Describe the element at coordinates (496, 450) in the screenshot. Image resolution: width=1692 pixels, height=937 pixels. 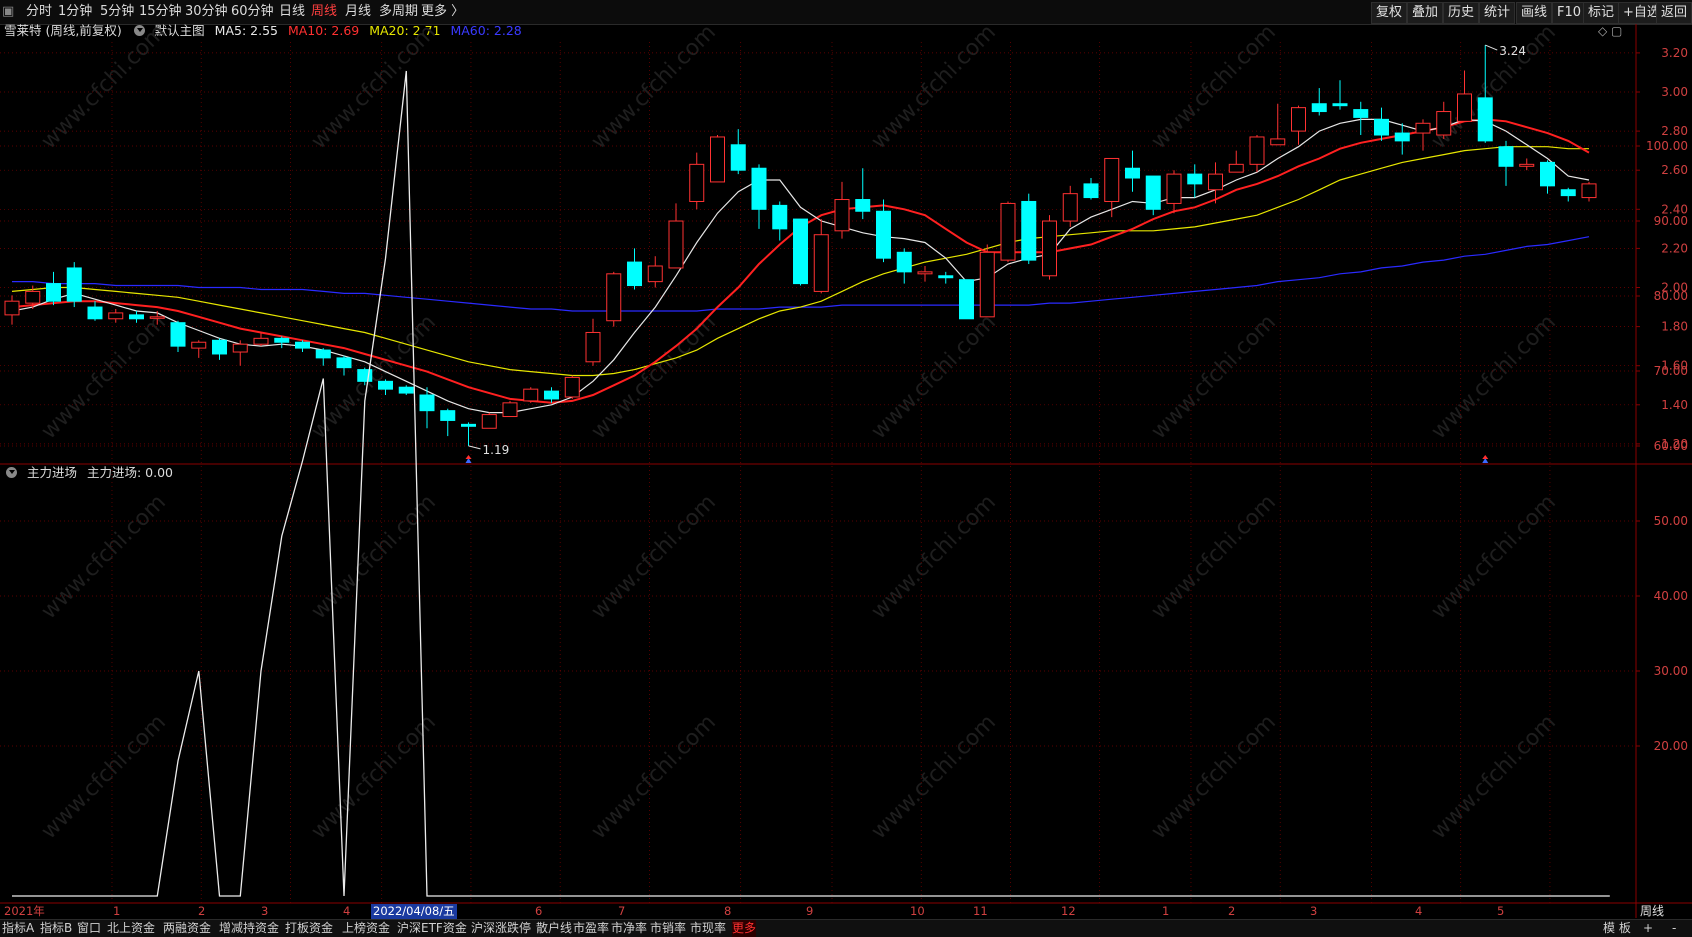
I see `low-label: 1.19` at that location.